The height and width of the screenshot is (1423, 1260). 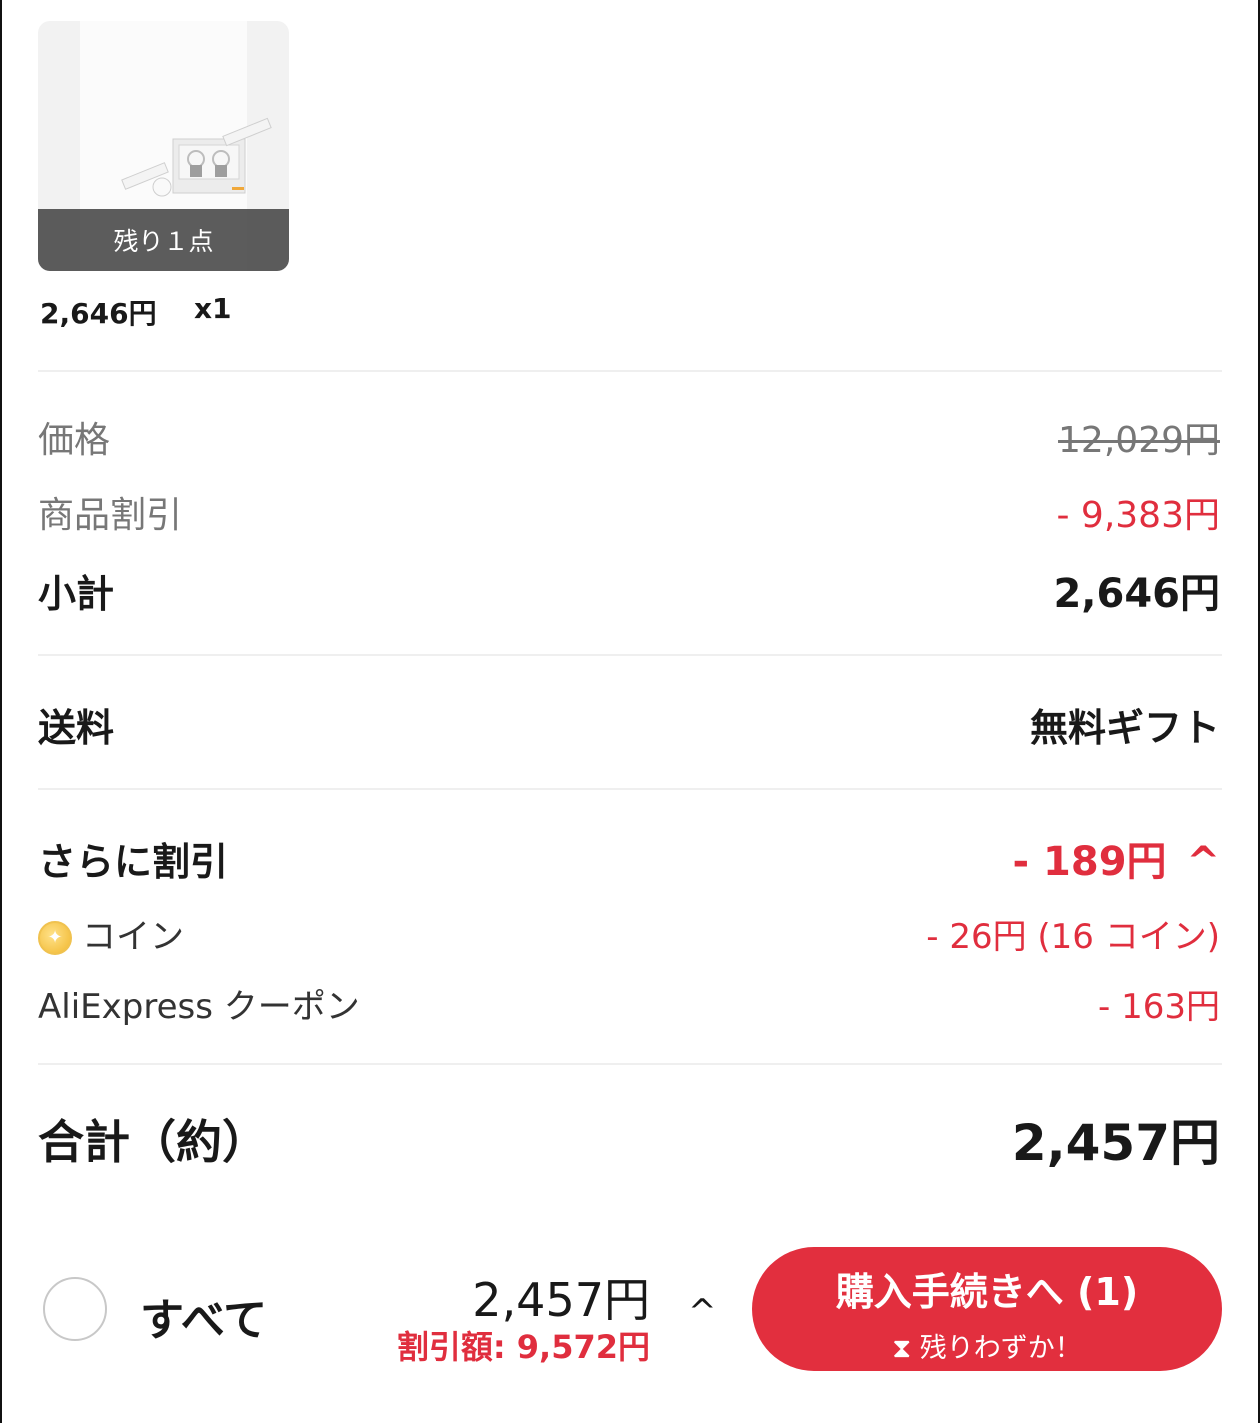 I want to click on coin-row: コイン - 26円 (16 コイン), so click(x=629, y=933).